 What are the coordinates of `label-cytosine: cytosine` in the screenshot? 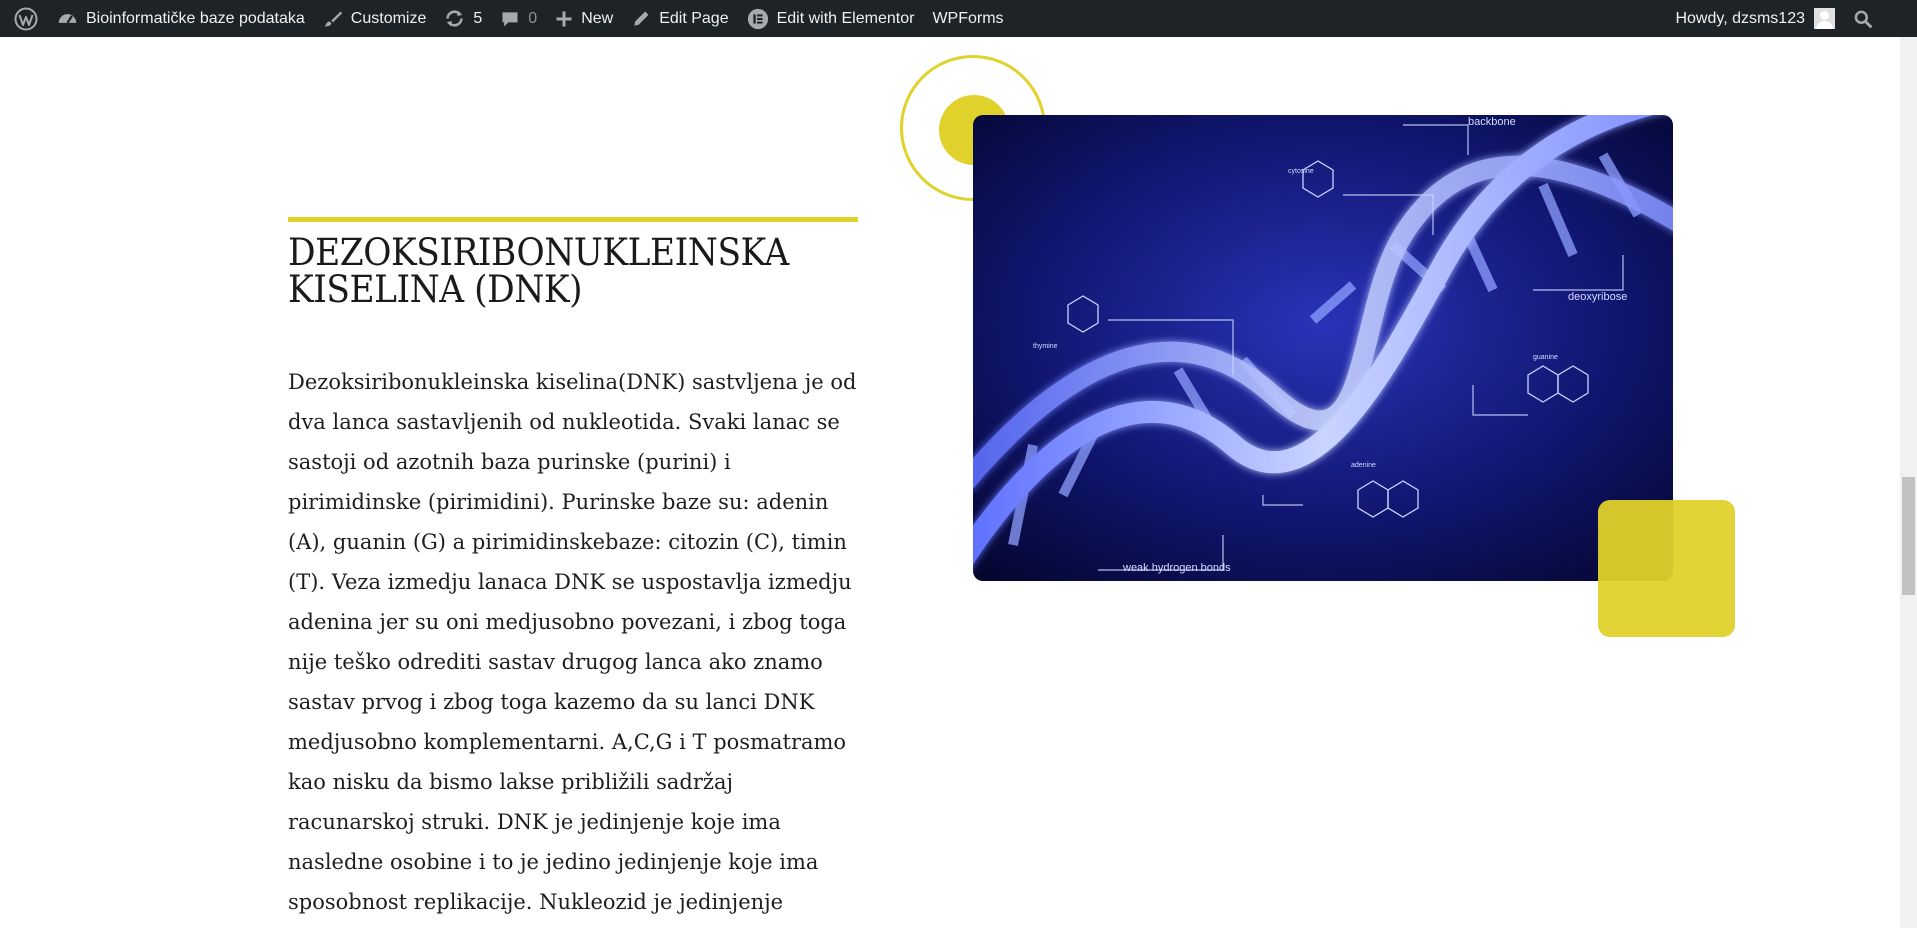 It's located at (1301, 171).